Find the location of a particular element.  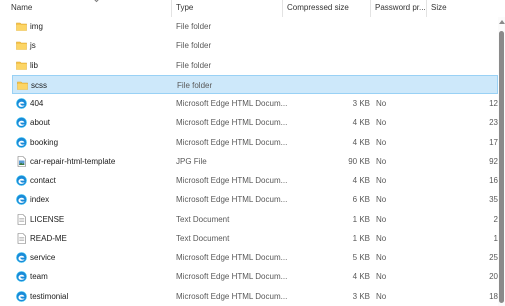

file-compressed-size: 90 KB is located at coordinates (359, 161).